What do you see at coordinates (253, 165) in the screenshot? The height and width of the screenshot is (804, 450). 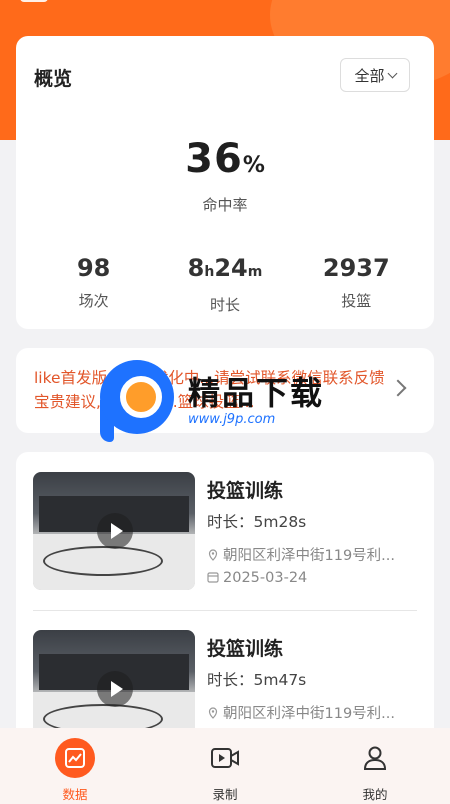 I see `hit-rate-unit: %` at bounding box center [253, 165].